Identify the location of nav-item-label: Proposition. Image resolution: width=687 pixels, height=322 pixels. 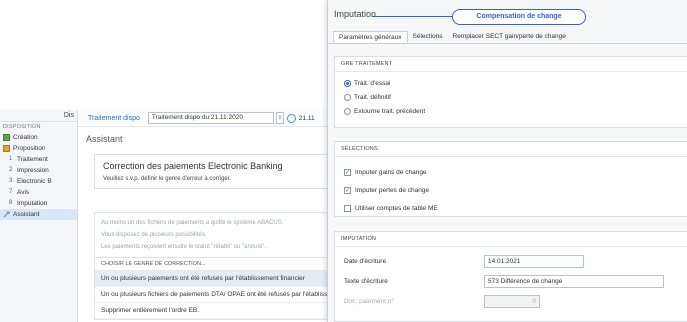
(29, 148).